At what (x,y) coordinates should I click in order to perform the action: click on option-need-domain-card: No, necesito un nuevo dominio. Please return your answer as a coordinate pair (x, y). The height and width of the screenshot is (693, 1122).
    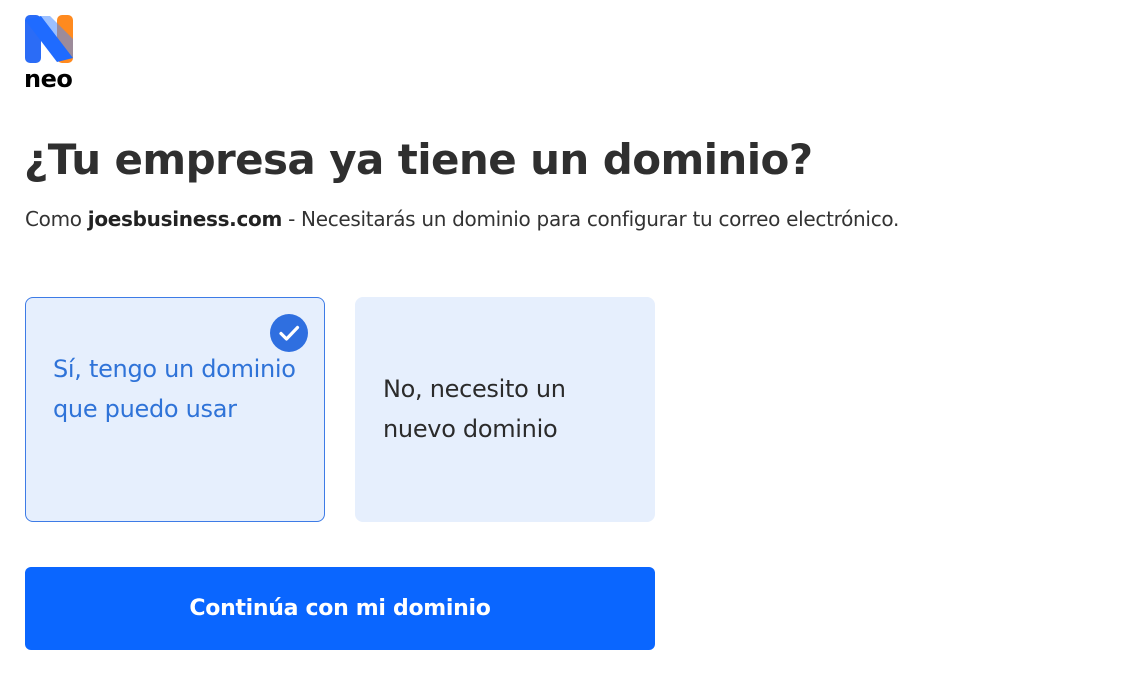
    Looking at the image, I should click on (505, 409).